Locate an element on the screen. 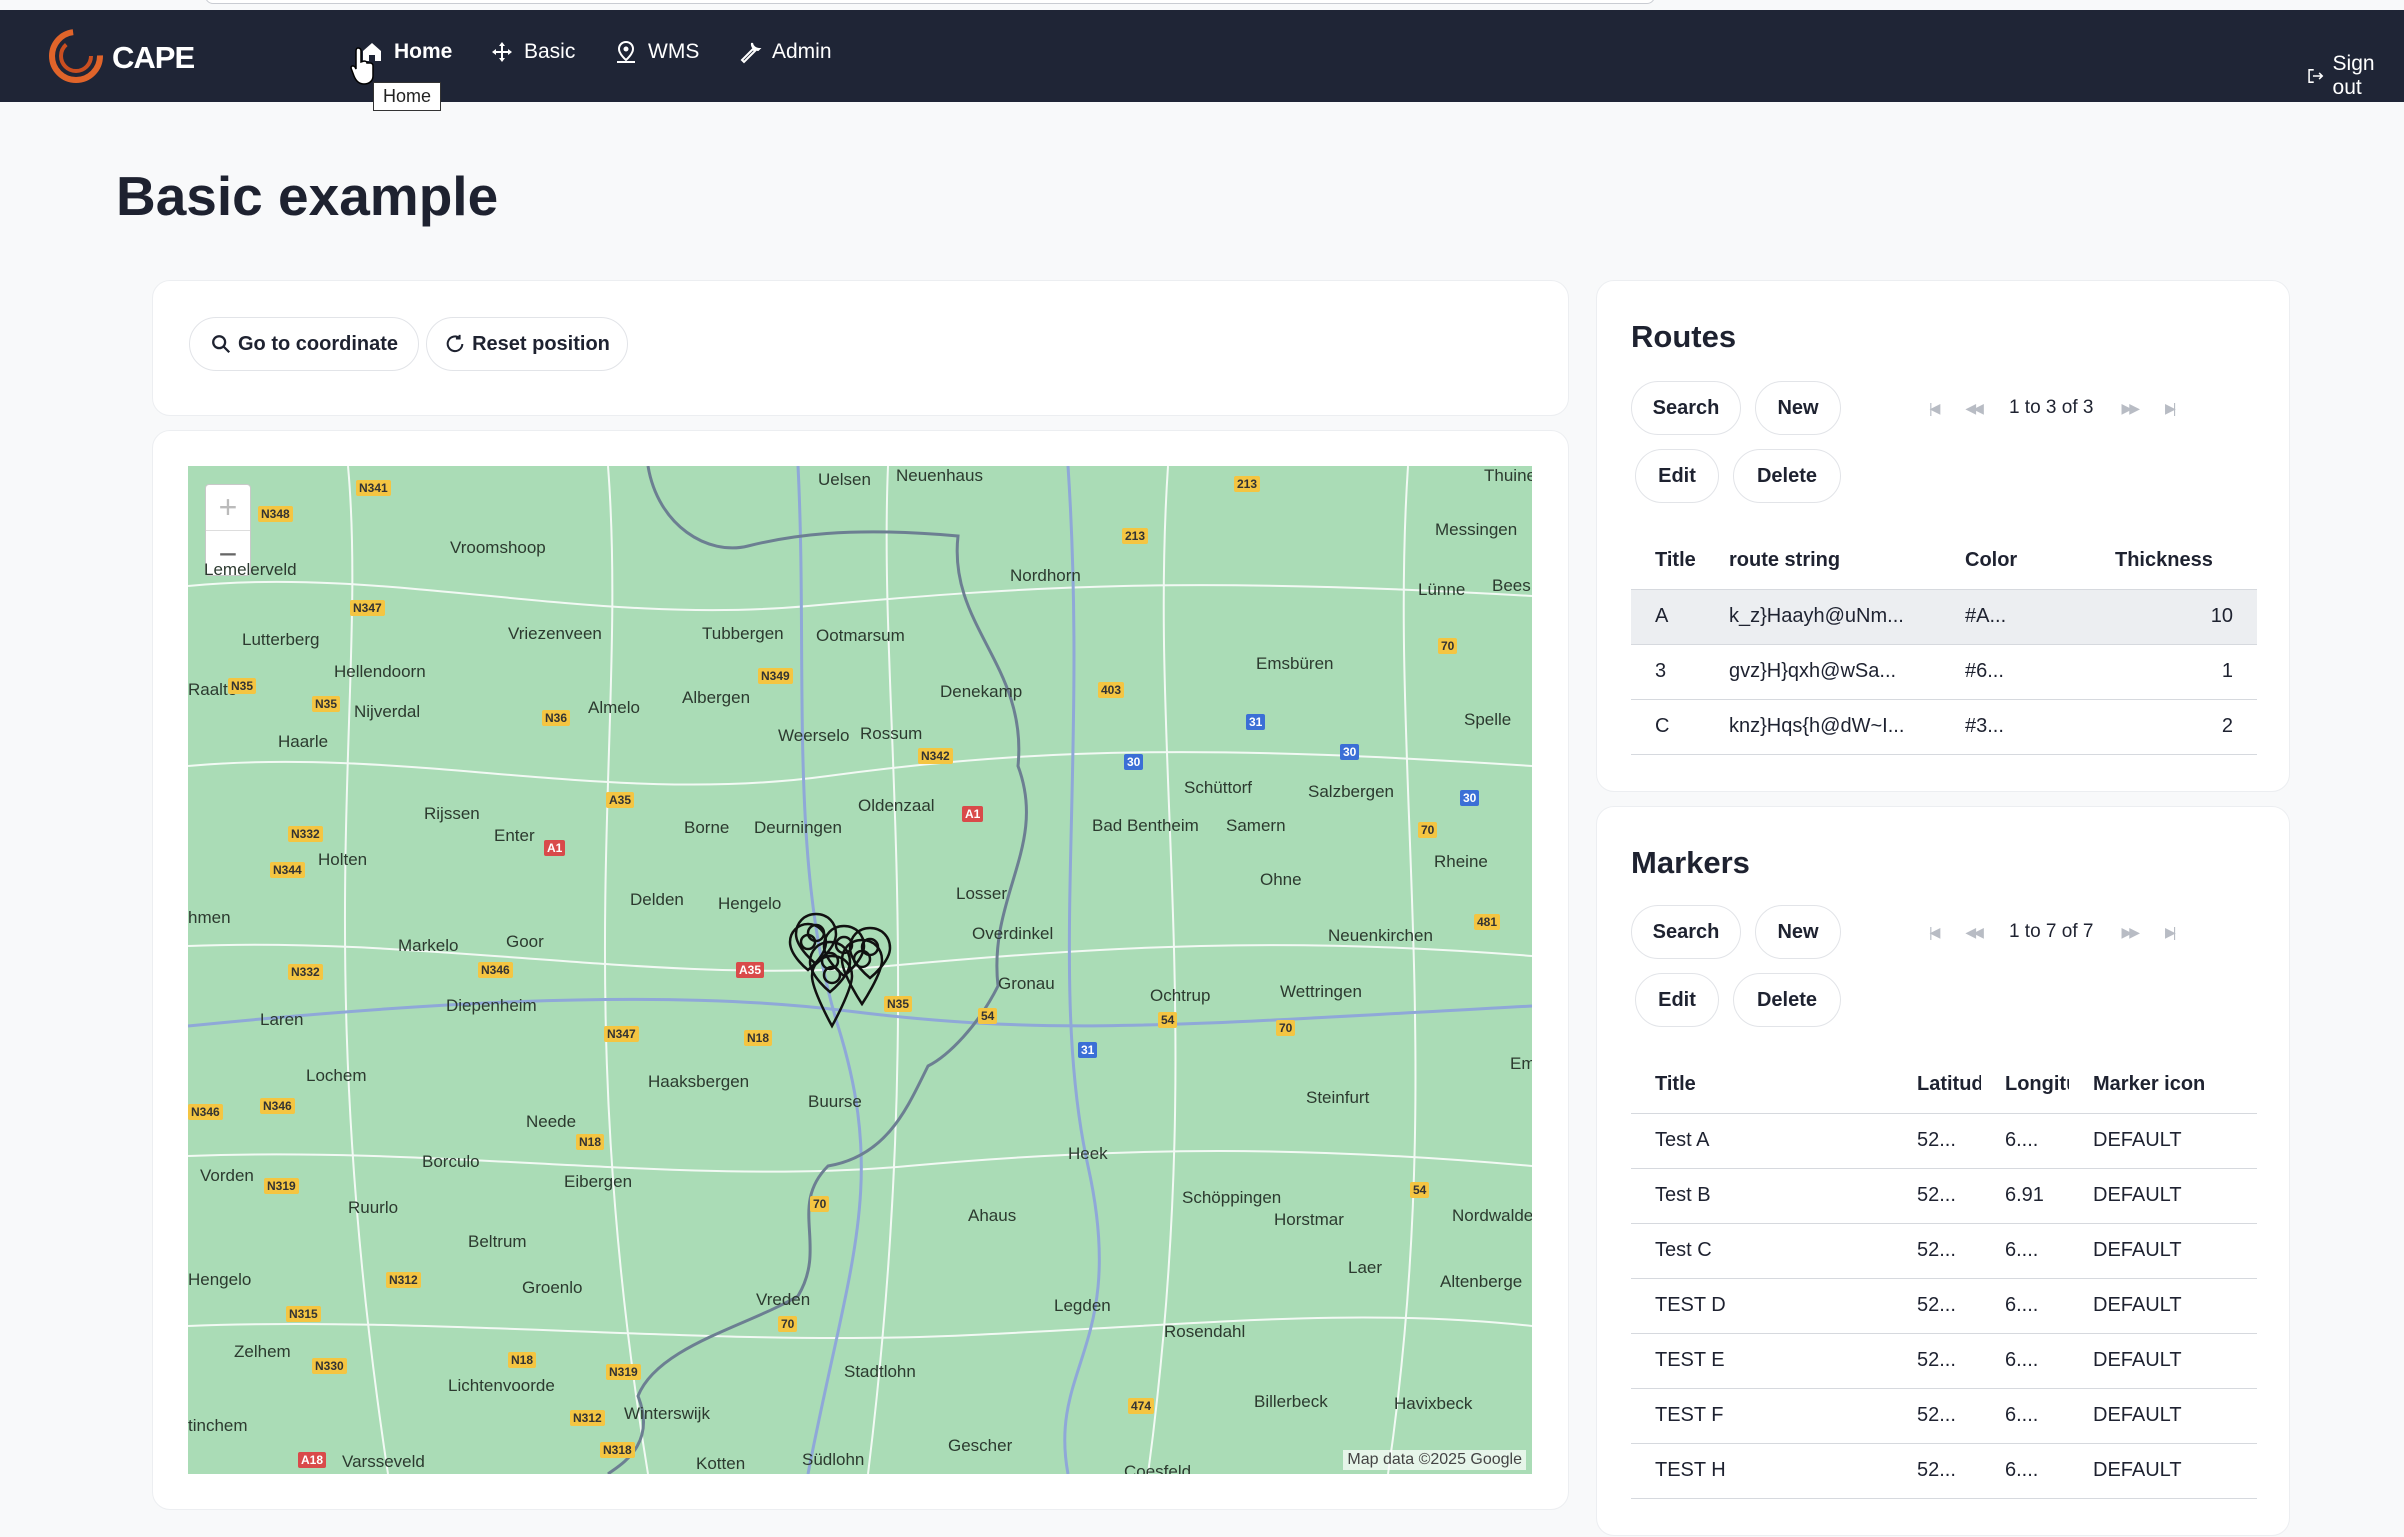  map-place-label: Almelo is located at coordinates (614, 707).